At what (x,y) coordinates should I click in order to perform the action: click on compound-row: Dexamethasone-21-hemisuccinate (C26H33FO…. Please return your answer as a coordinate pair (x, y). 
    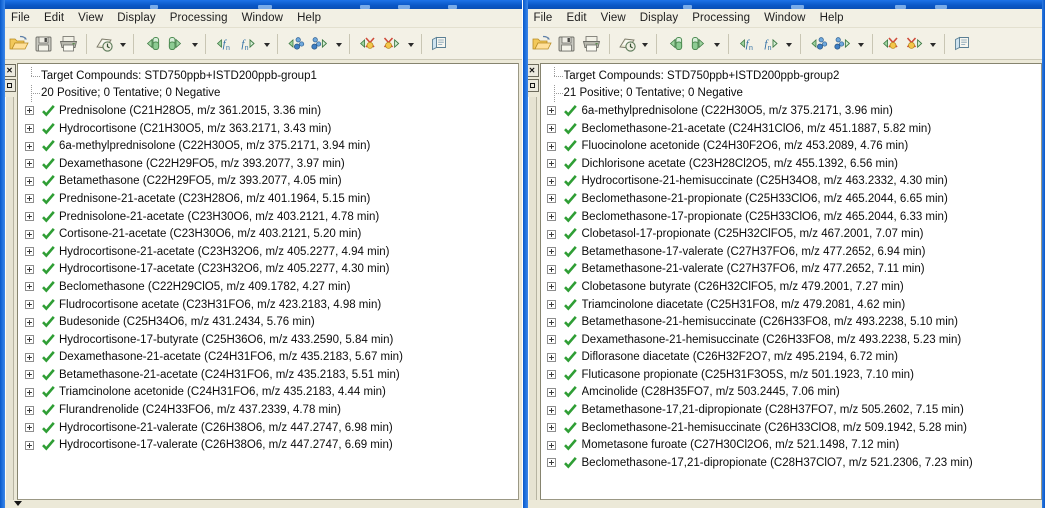
    Looking at the image, I should click on (791, 340).